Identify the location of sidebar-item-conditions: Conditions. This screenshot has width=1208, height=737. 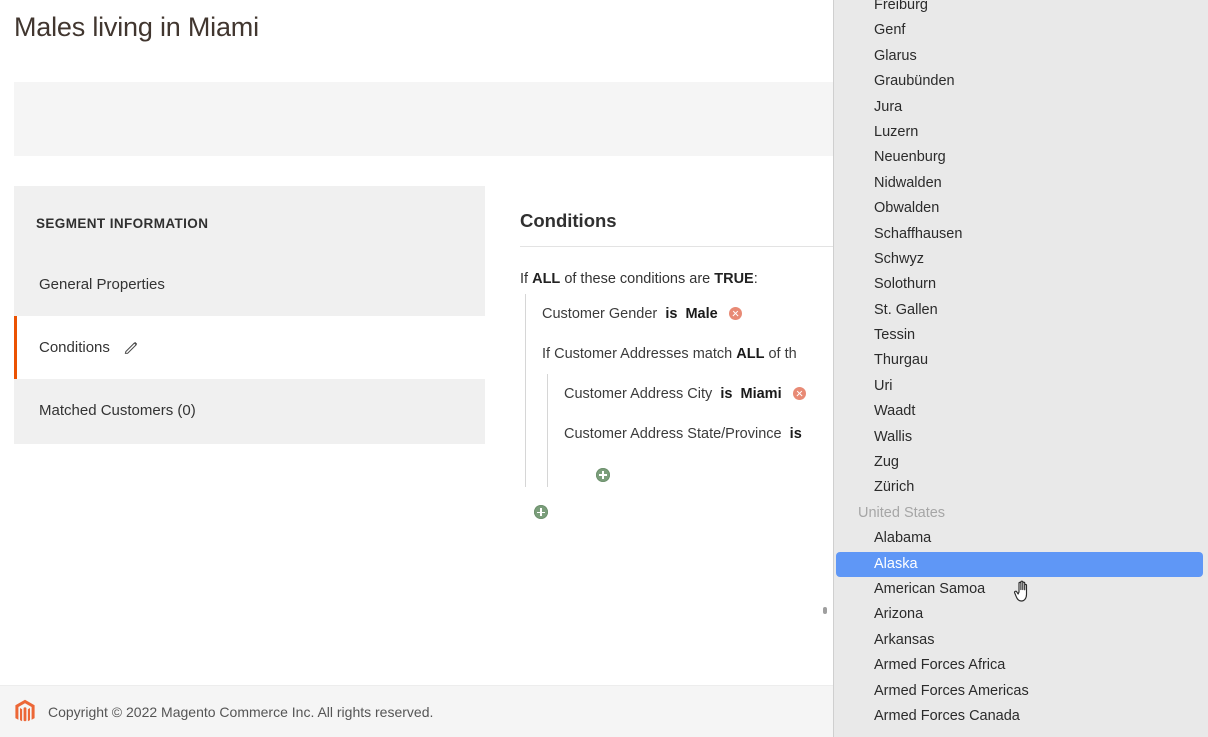
(249, 347).